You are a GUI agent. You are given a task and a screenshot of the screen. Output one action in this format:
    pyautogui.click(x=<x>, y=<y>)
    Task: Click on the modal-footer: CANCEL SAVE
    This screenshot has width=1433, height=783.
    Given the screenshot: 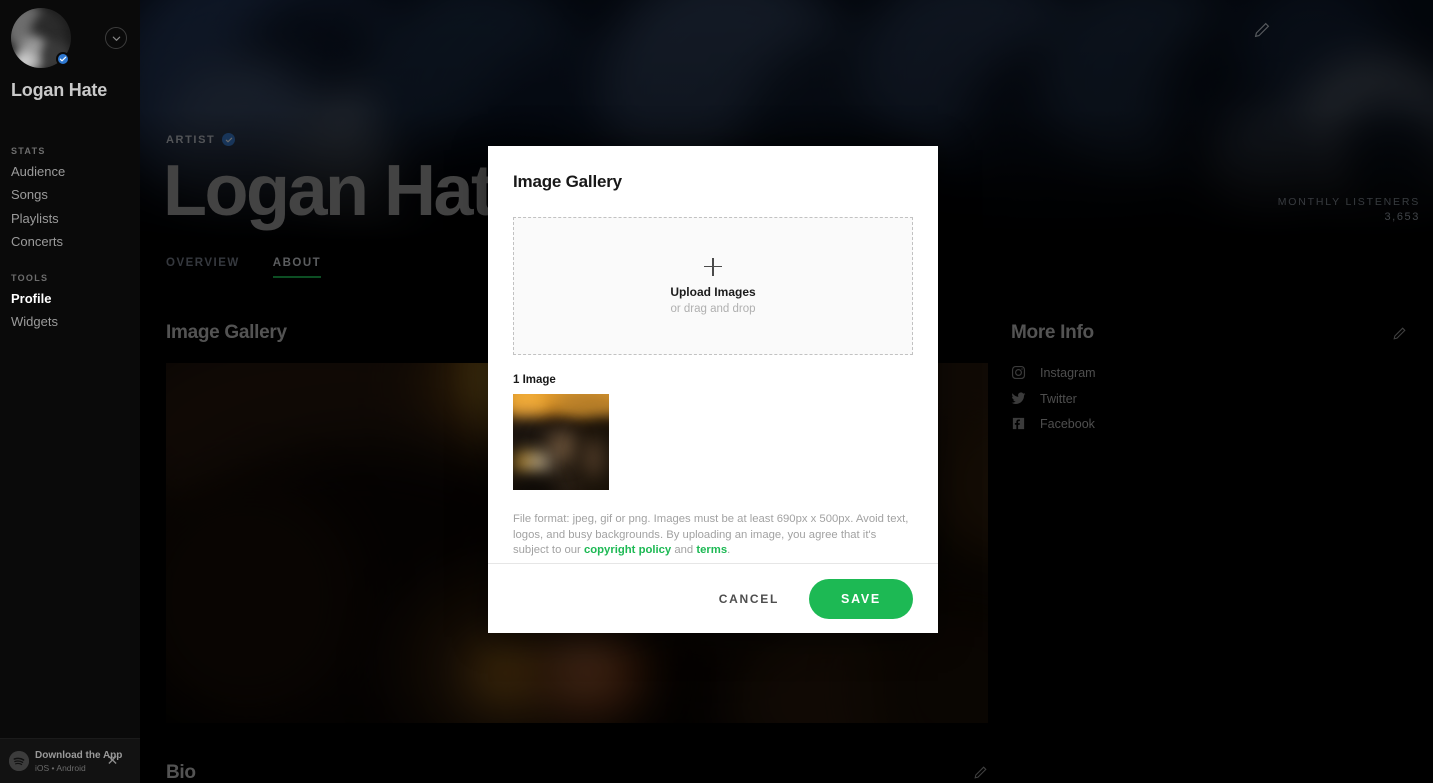 What is the action you would take?
    pyautogui.click(x=713, y=598)
    